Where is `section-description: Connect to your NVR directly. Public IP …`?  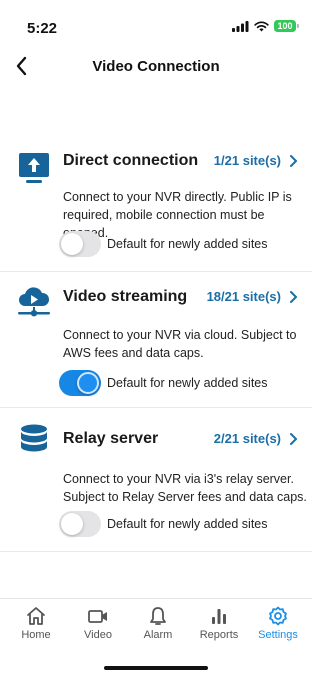 section-description: Connect to your NVR directly. Public IP … is located at coordinates (177, 215).